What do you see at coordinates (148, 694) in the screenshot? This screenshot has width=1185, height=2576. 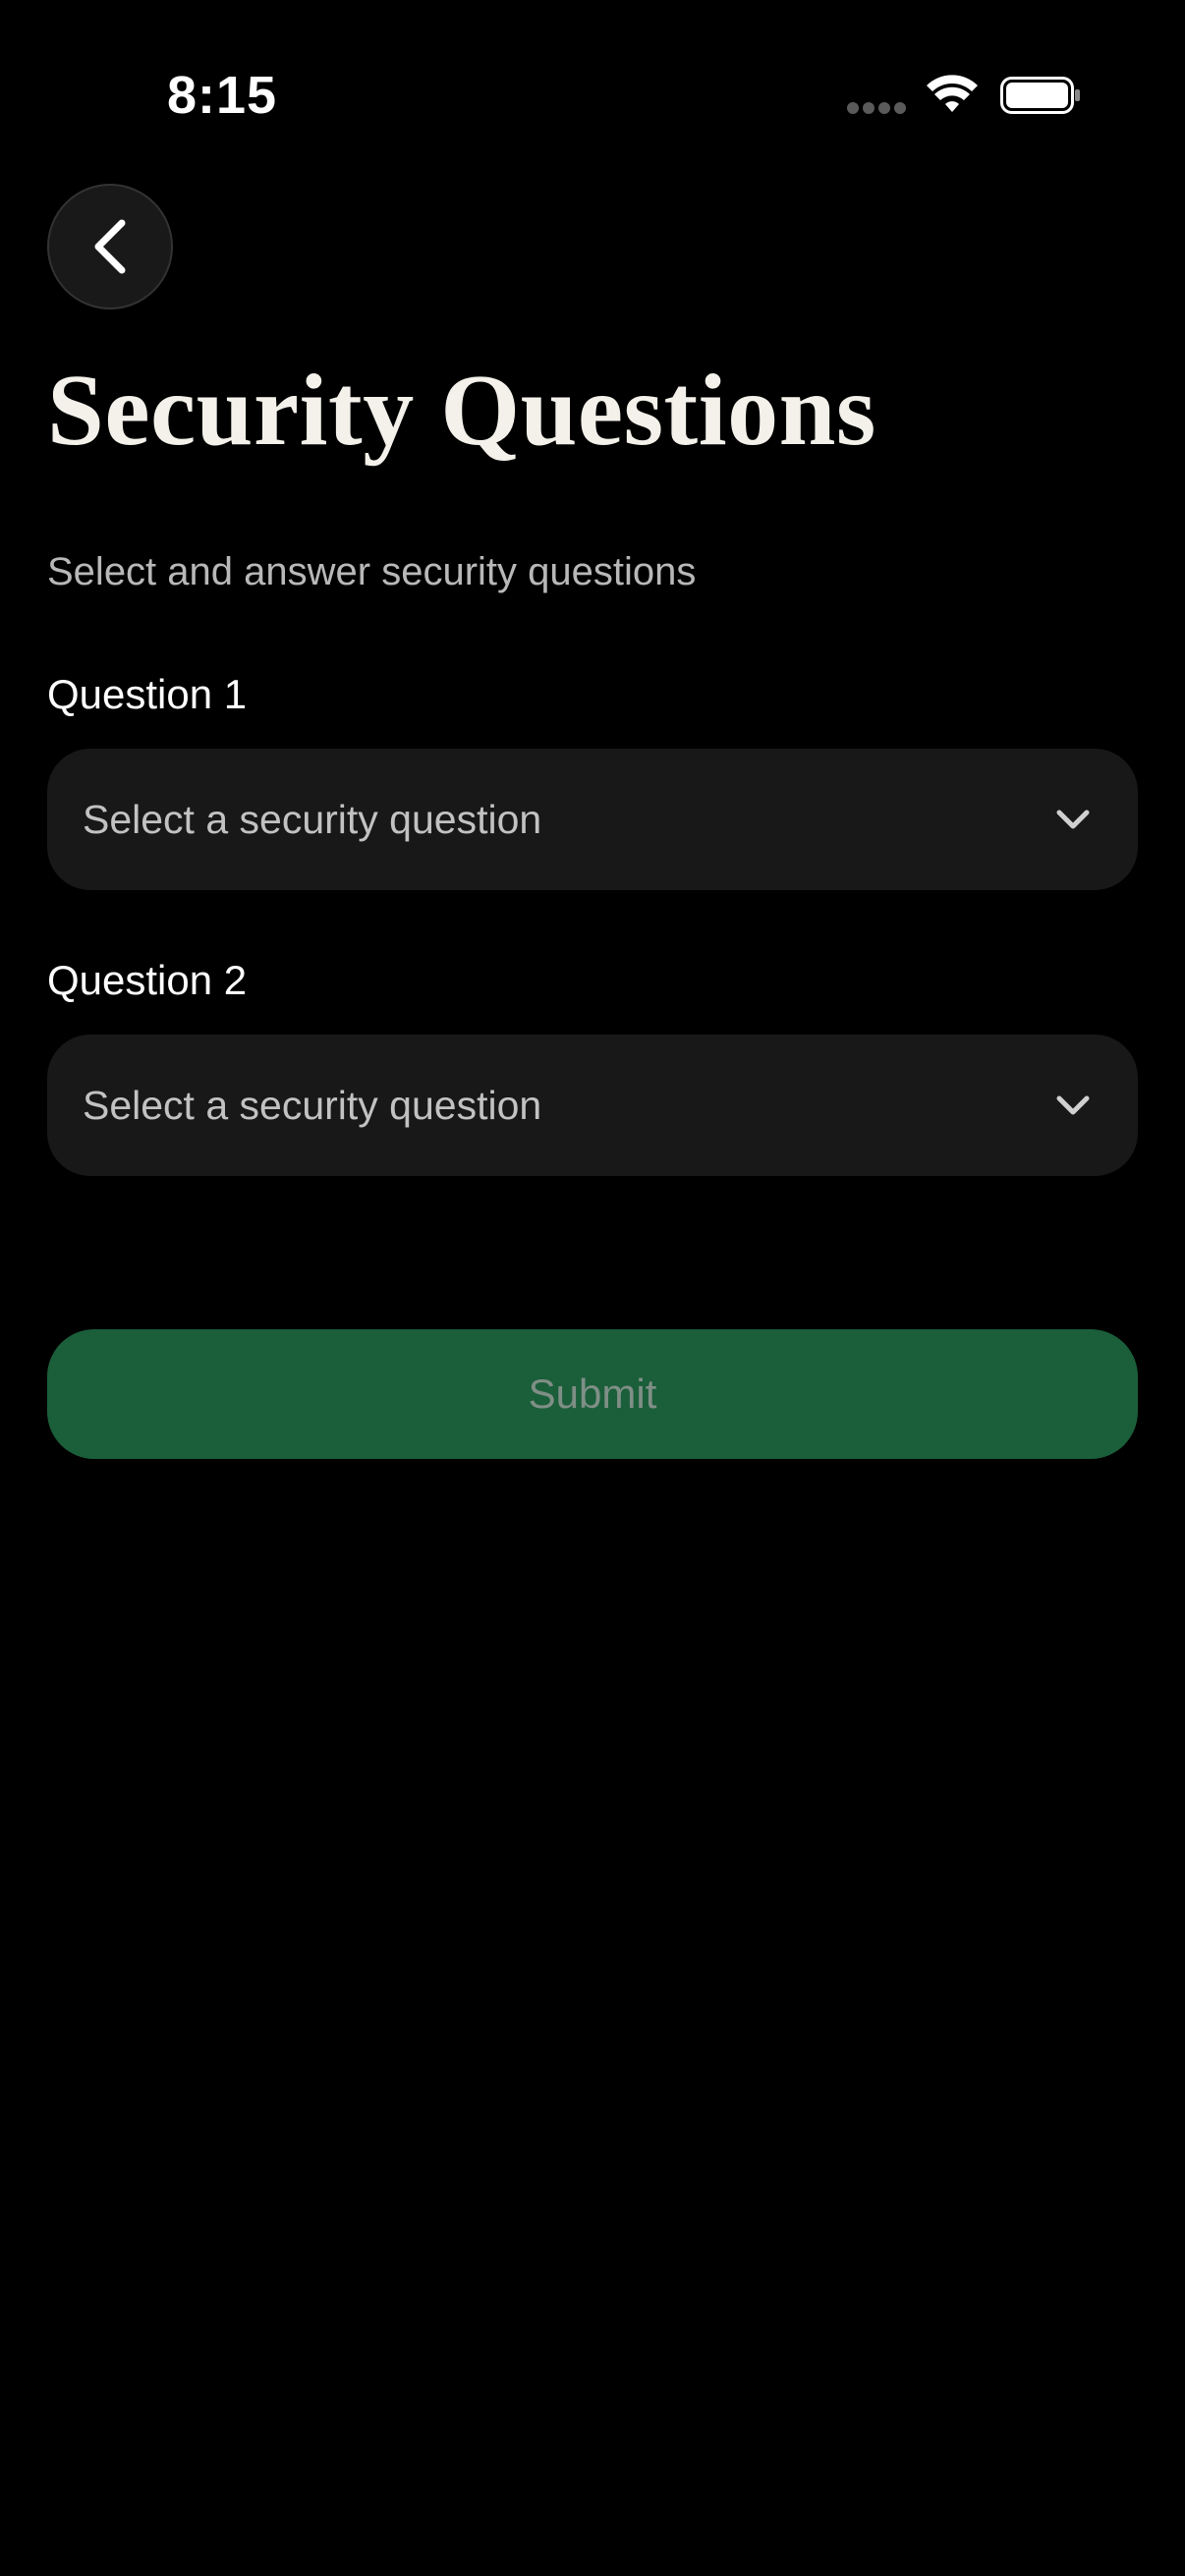 I see `question-1-label: Question 1` at bounding box center [148, 694].